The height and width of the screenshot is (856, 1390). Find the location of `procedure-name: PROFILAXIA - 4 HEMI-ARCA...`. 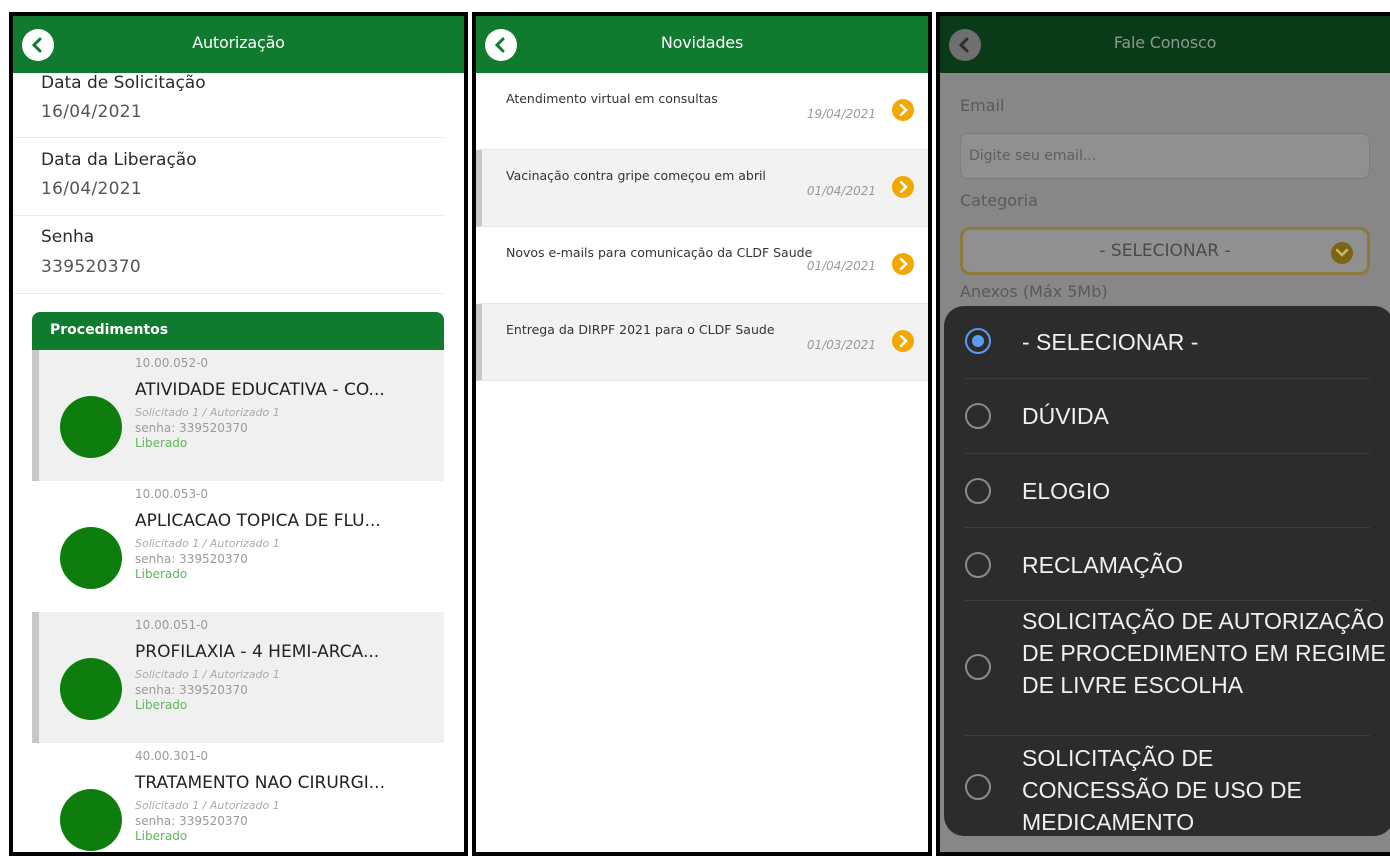

procedure-name: PROFILAXIA - 4 HEMI-ARCA... is located at coordinates (257, 652).